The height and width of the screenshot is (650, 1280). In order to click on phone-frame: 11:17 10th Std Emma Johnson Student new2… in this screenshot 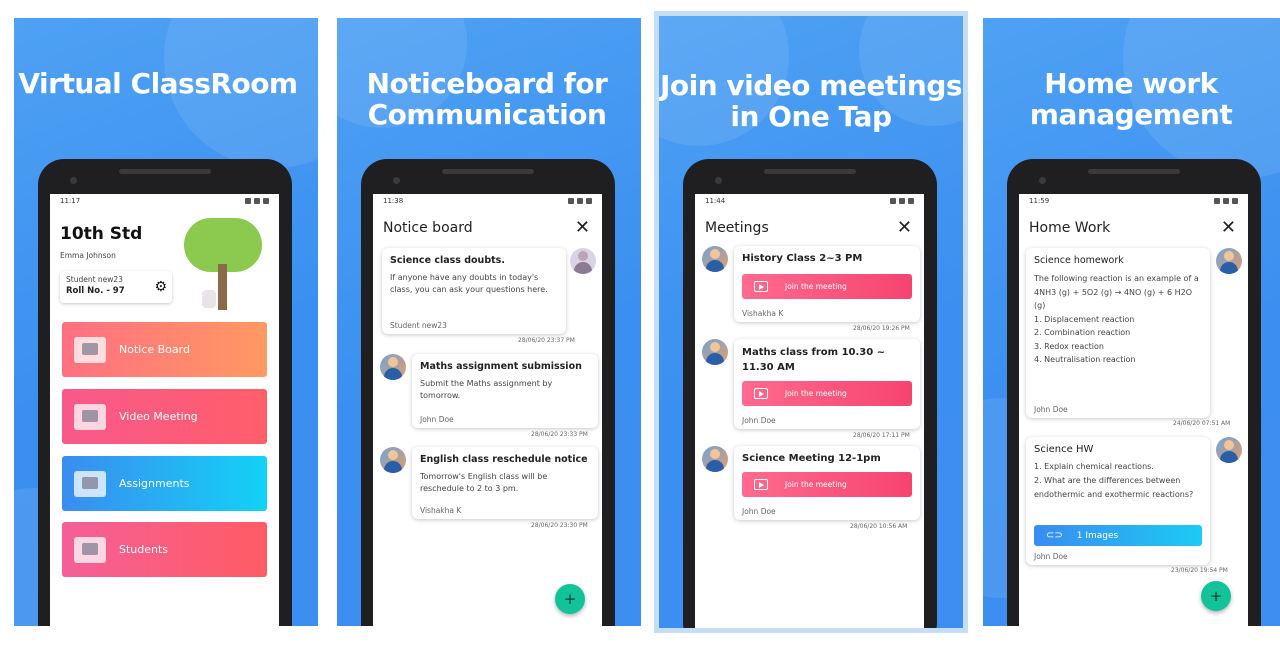, I will do `click(165, 392)`.